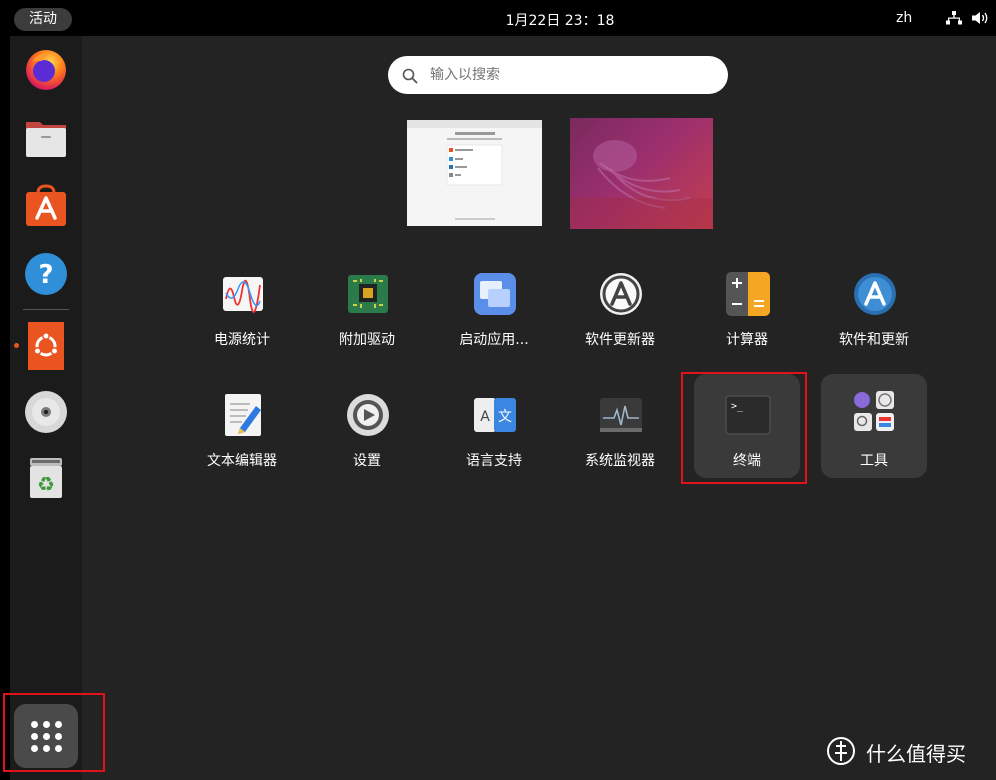 Image resolution: width=996 pixels, height=780 pixels. What do you see at coordinates (495, 415) in the screenshot?
I see `language-support-icon: A 文` at bounding box center [495, 415].